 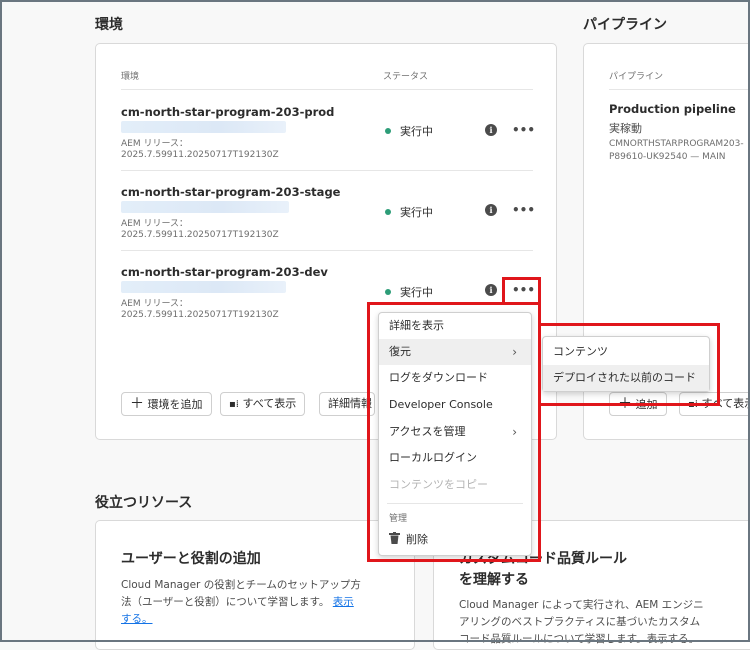 What do you see at coordinates (166, 404) in the screenshot?
I see `add-environment-button: ＋ 環境を追加` at bounding box center [166, 404].